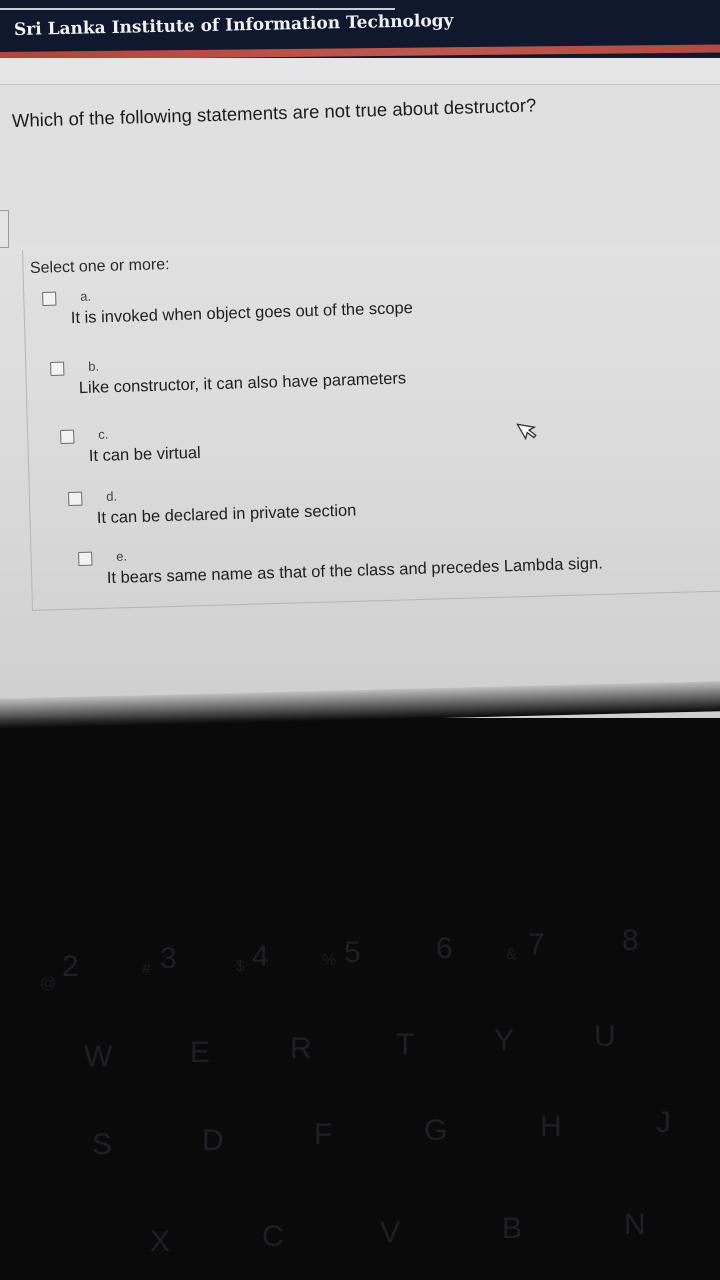 The image size is (720, 1280). What do you see at coordinates (635, 1224) in the screenshot?
I see `key-label: N` at bounding box center [635, 1224].